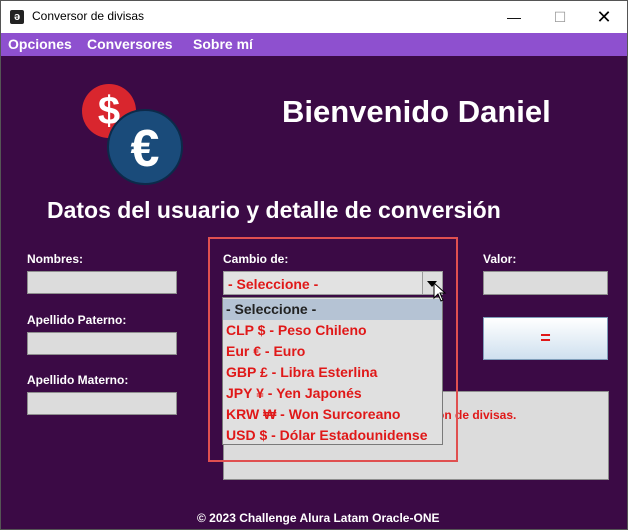 The width and height of the screenshot is (628, 530). What do you see at coordinates (604, 17) in the screenshot?
I see `close-button: ✕` at bounding box center [604, 17].